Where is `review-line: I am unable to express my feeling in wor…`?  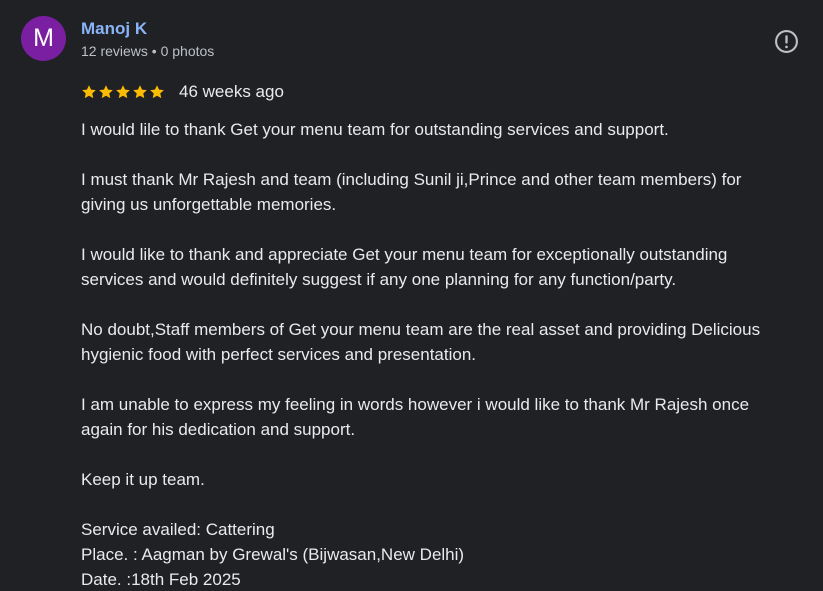 review-line: I am unable to express my feeling in wor… is located at coordinates (415, 404).